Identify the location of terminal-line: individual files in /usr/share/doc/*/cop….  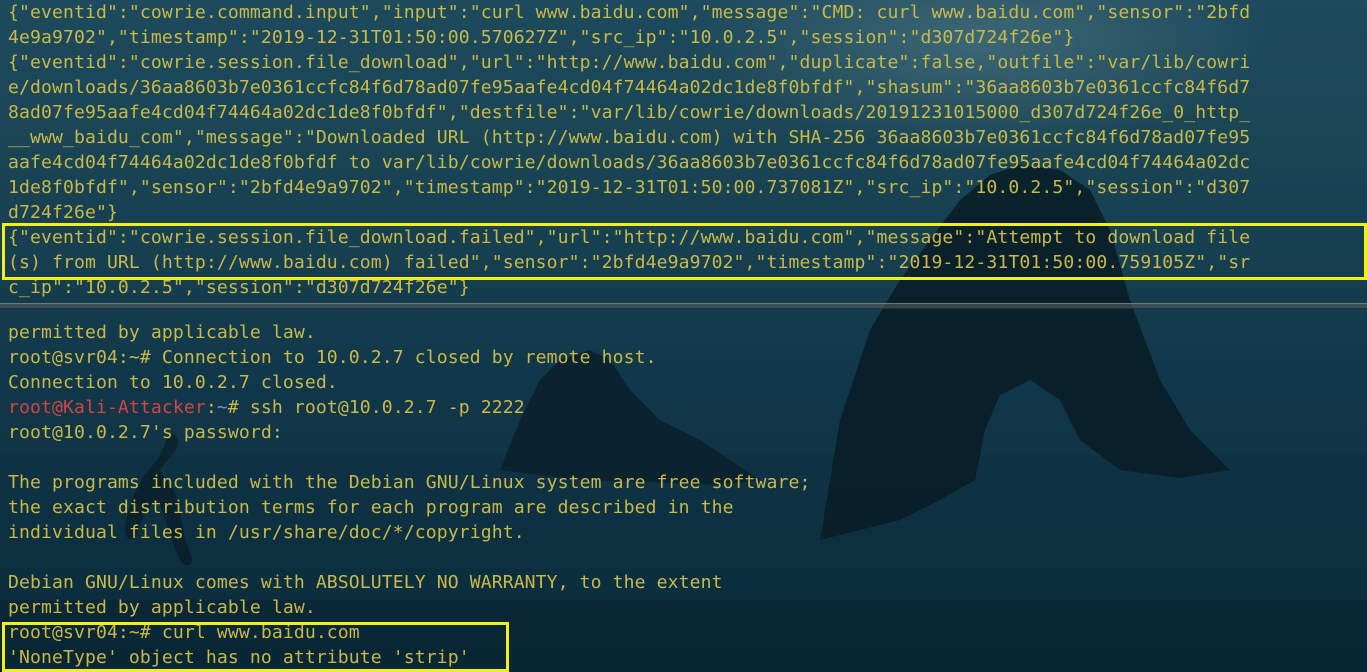
(266, 532).